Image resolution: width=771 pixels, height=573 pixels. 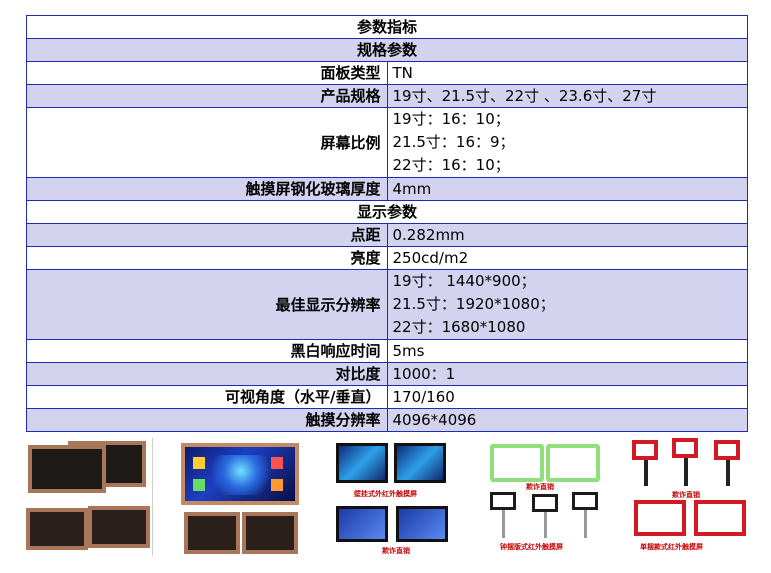 I want to click on product-photo-kiosk-screen, so click(x=240, y=498).